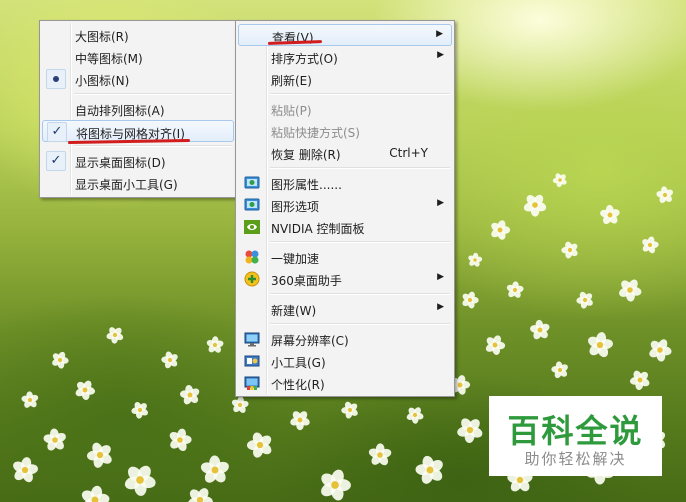 The height and width of the screenshot is (502, 686). I want to click on menu-item-small-icons: 小图标(N), so click(138, 79).